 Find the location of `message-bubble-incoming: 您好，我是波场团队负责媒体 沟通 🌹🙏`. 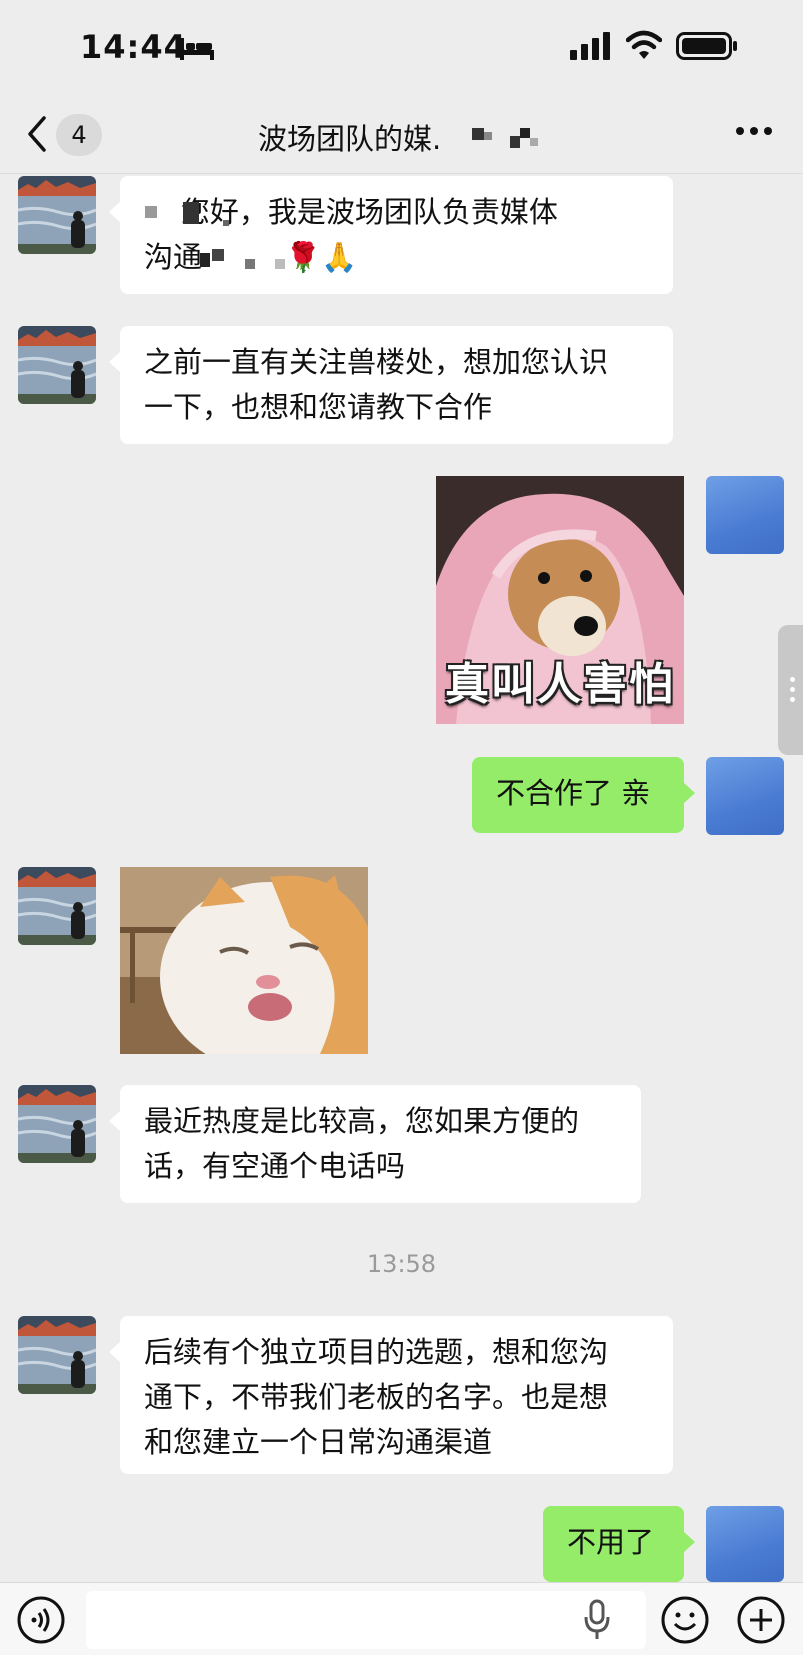

message-bubble-incoming: 您好，我是波场团队负责媒体 沟通 🌹🙏 is located at coordinates (391, 235).